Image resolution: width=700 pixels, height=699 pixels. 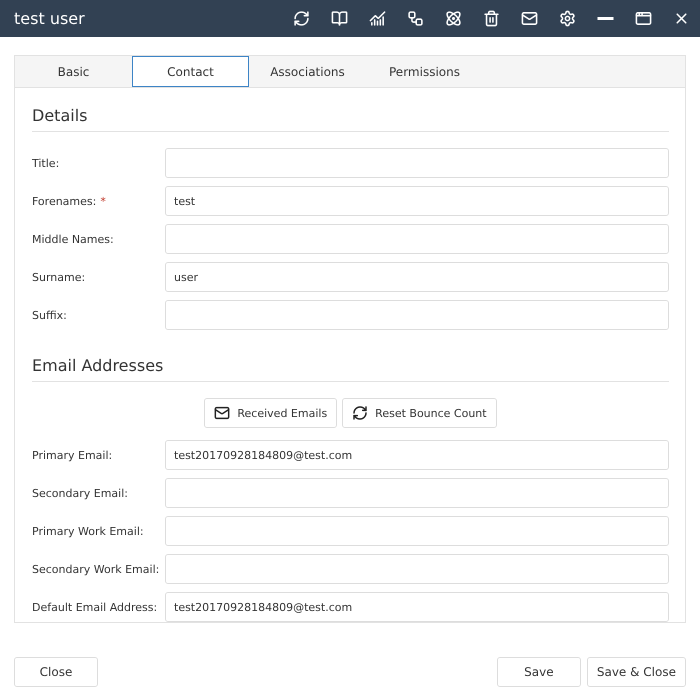 I want to click on settings-icon, so click(x=567, y=18).